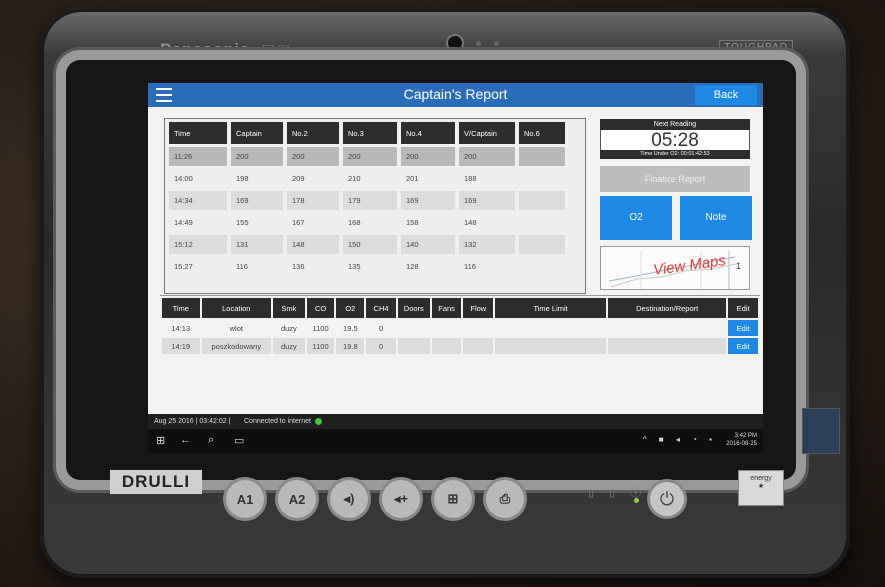 The height and width of the screenshot is (587, 885). I want to click on column-header: V/Captain, so click(487, 133).